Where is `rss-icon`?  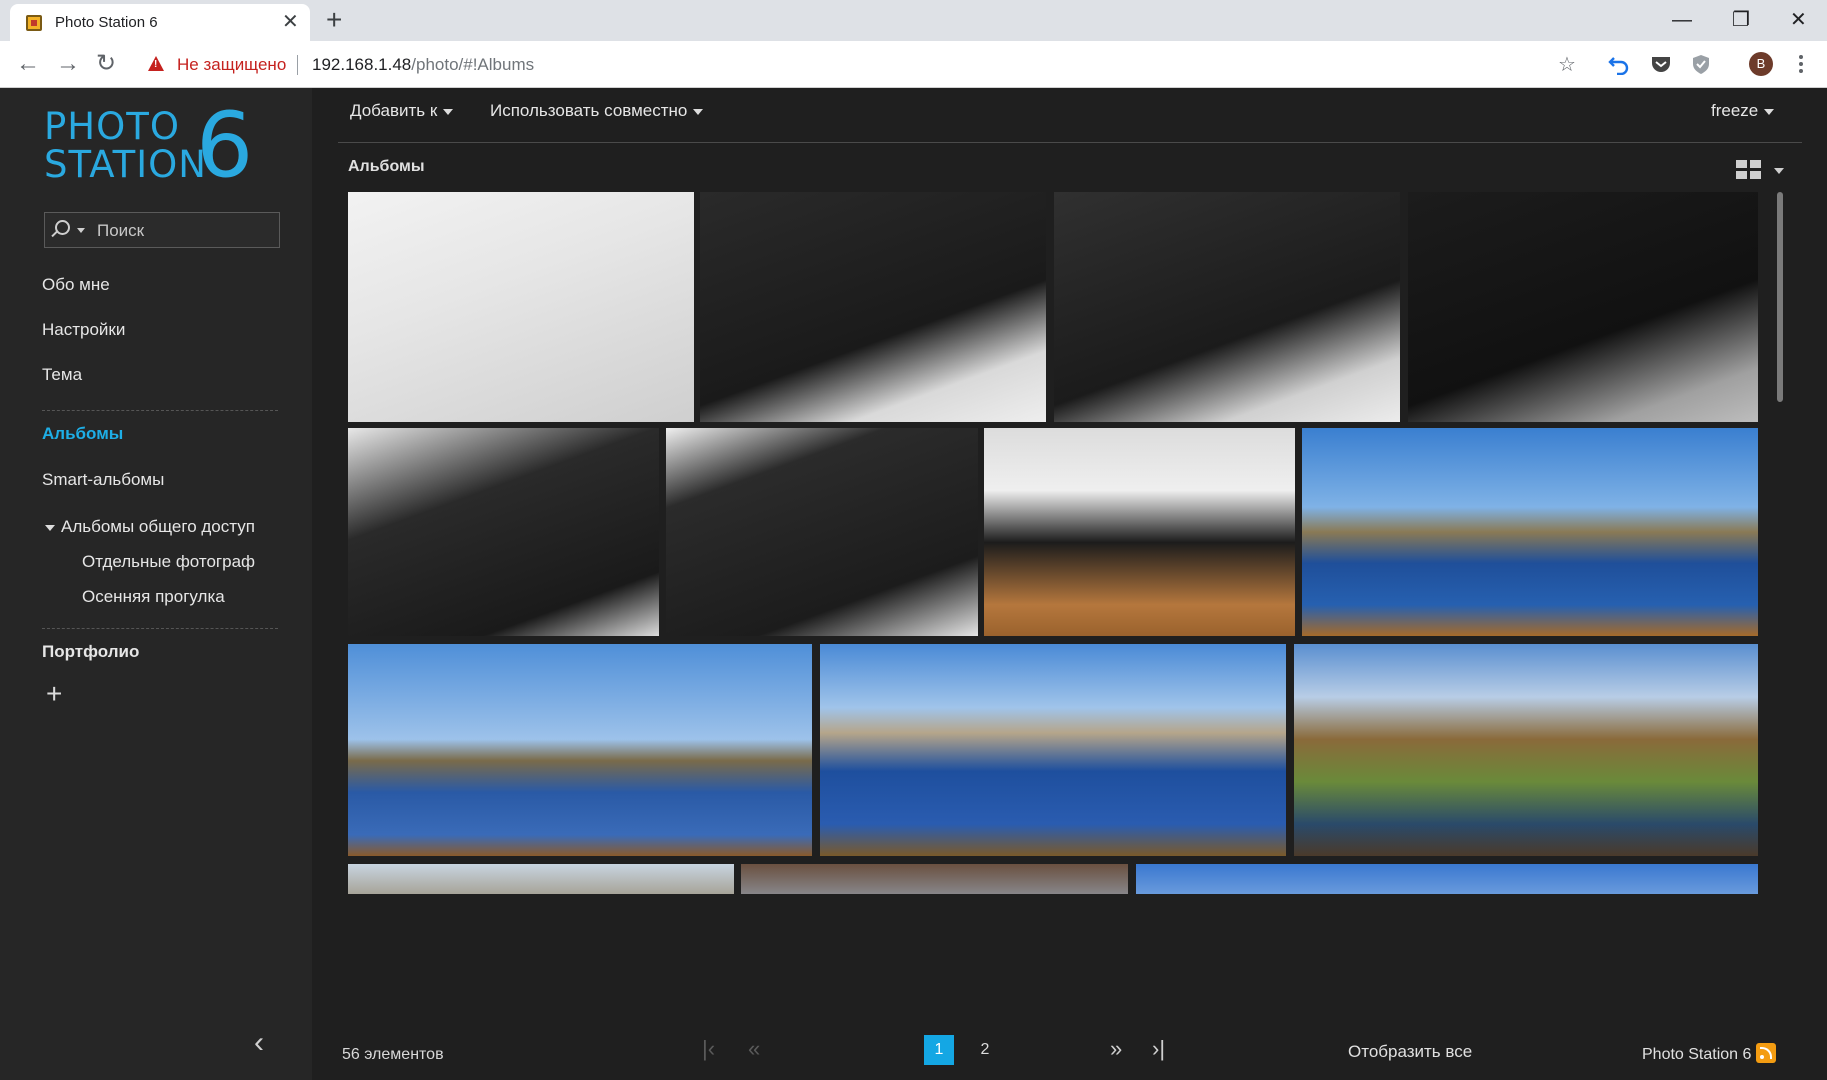
rss-icon is located at coordinates (1766, 1053).